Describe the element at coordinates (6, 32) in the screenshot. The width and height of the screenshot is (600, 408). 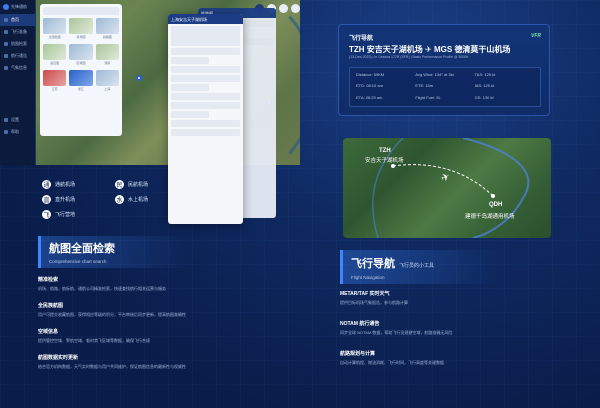
I see `plane-icon` at that location.